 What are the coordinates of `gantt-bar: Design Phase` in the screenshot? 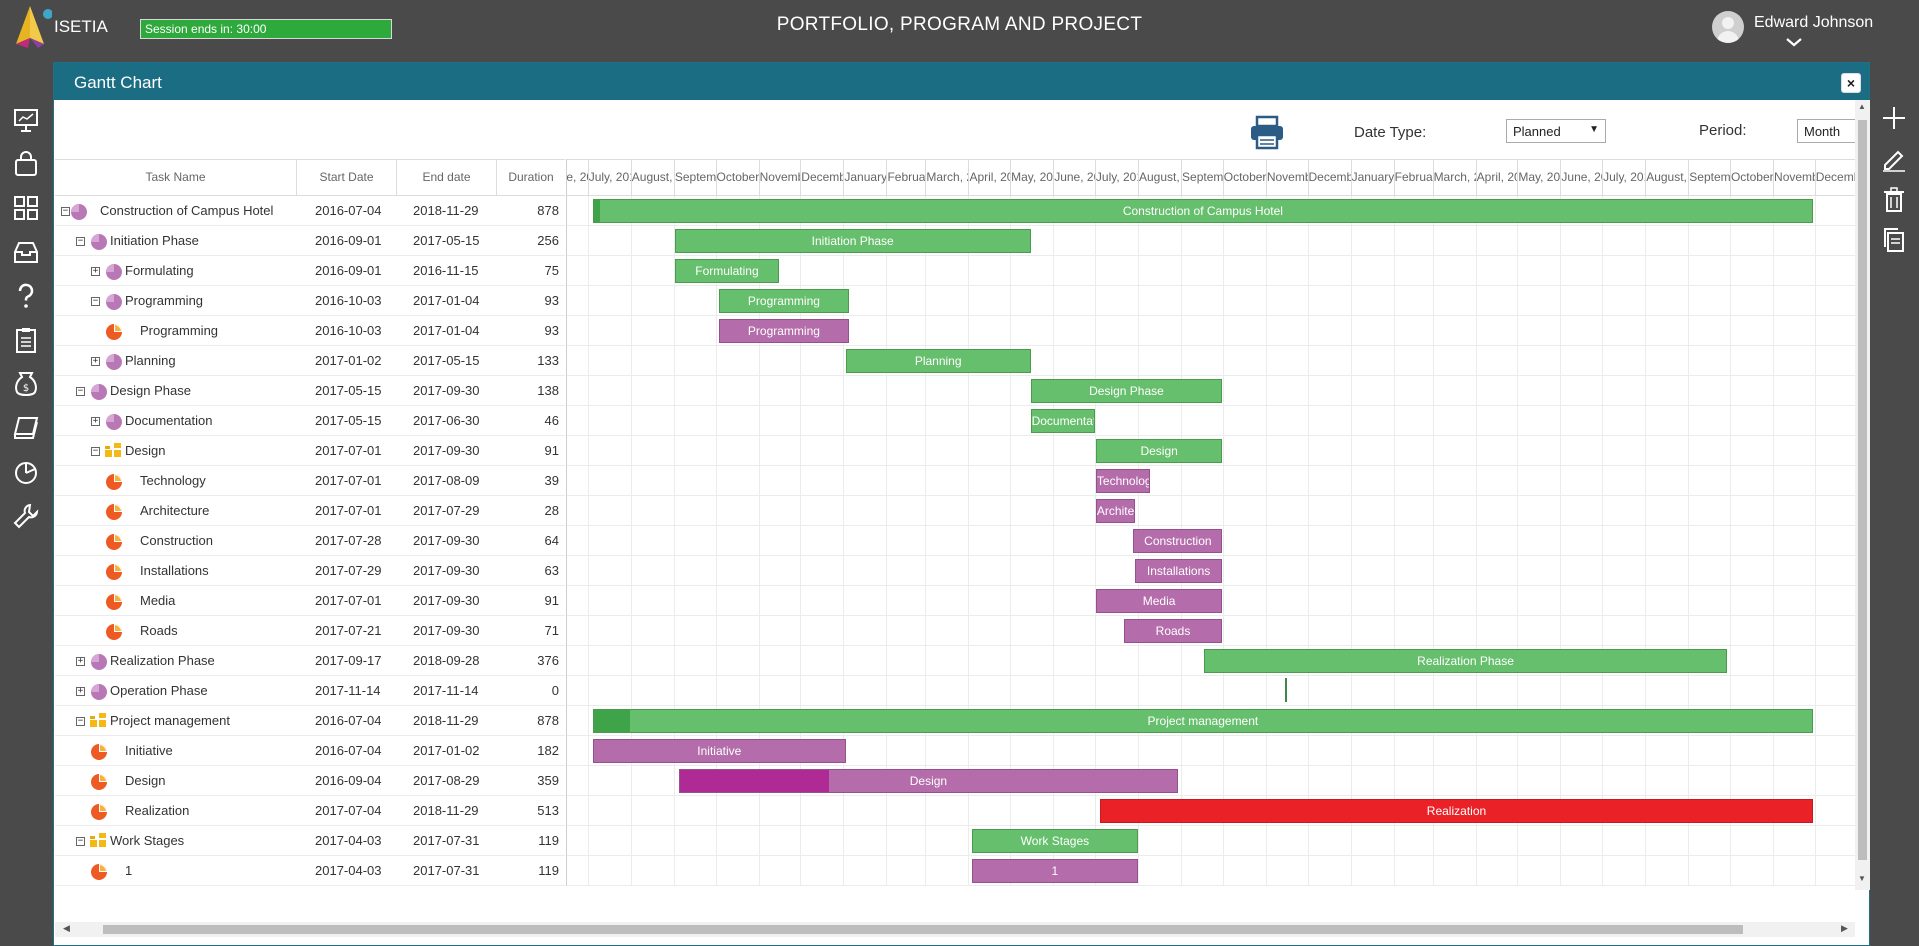 It's located at (1126, 391).